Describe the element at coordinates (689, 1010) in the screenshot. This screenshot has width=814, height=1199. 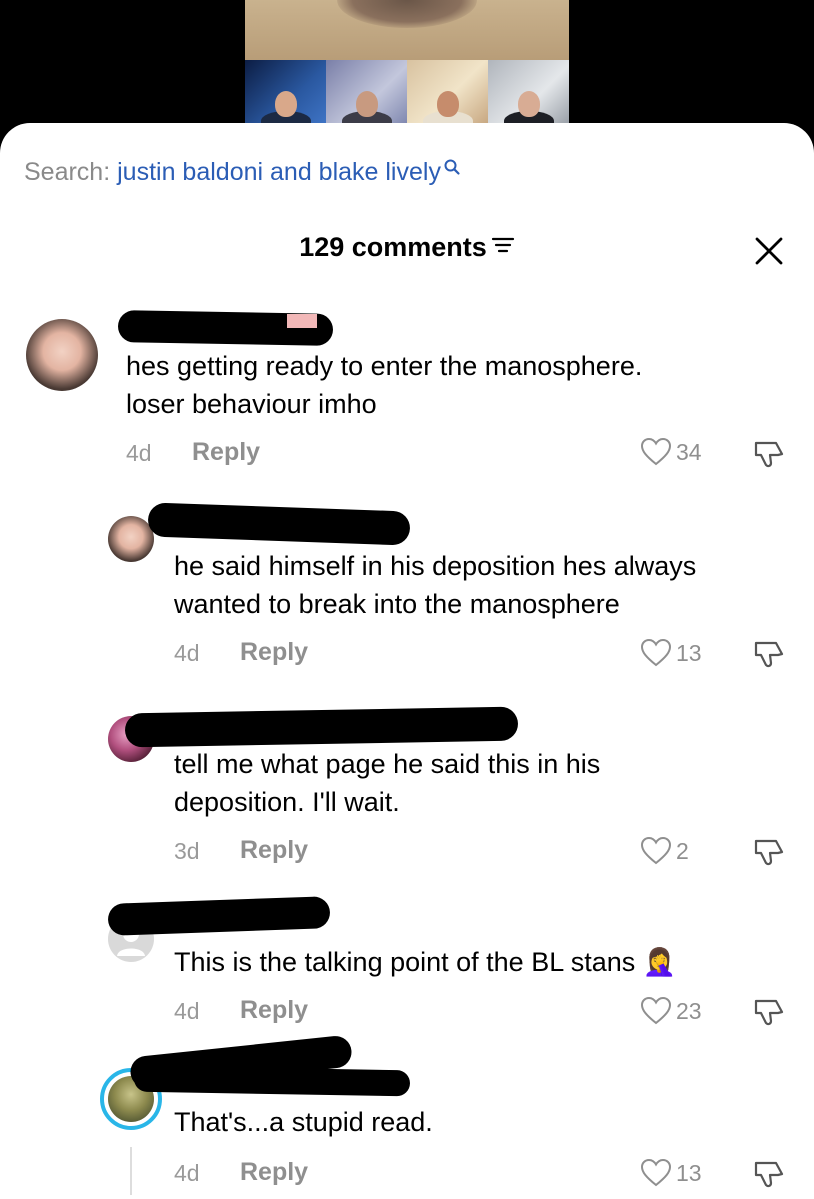
I see `like-count: 23` at that location.